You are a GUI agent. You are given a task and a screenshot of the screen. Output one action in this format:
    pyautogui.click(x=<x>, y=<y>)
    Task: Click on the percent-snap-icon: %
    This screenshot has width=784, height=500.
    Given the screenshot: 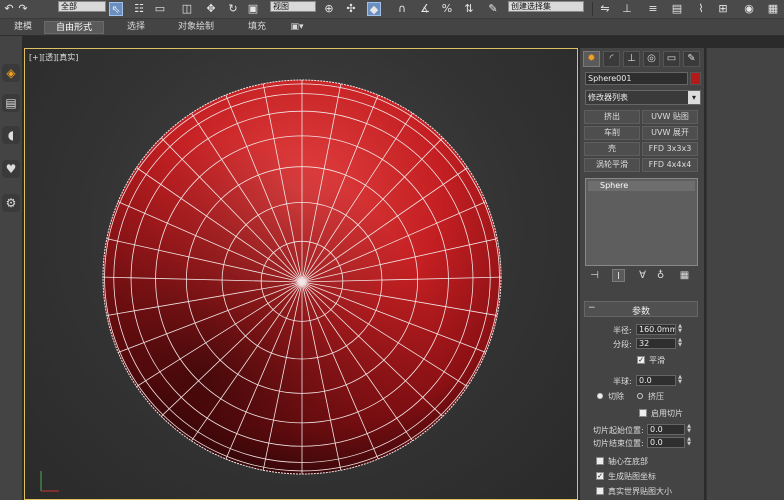 What is the action you would take?
    pyautogui.click(x=447, y=9)
    